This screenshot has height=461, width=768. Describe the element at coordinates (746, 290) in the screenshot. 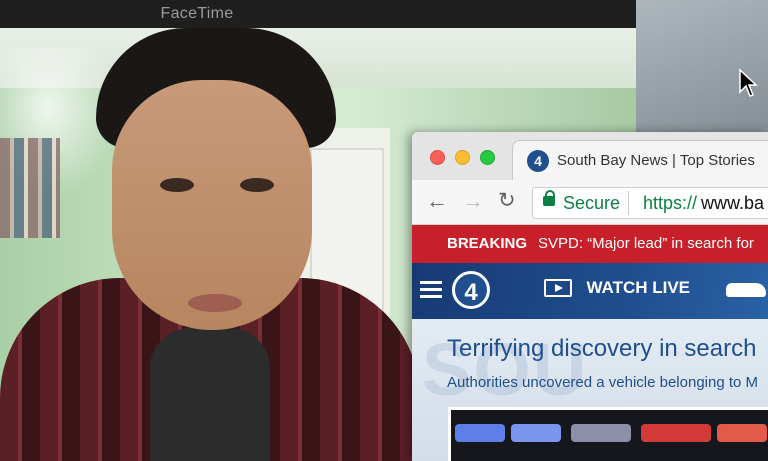

I see `car-icon` at that location.